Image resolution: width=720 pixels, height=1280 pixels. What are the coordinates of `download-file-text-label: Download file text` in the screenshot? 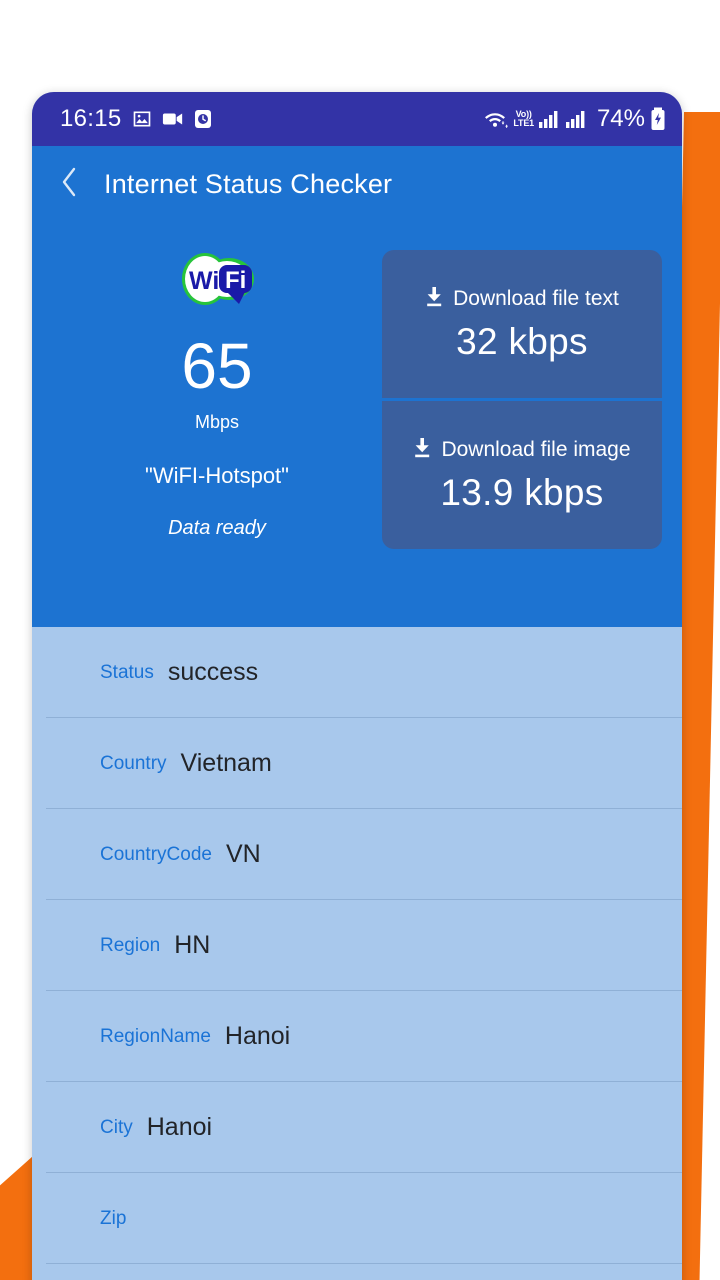 It's located at (536, 298).